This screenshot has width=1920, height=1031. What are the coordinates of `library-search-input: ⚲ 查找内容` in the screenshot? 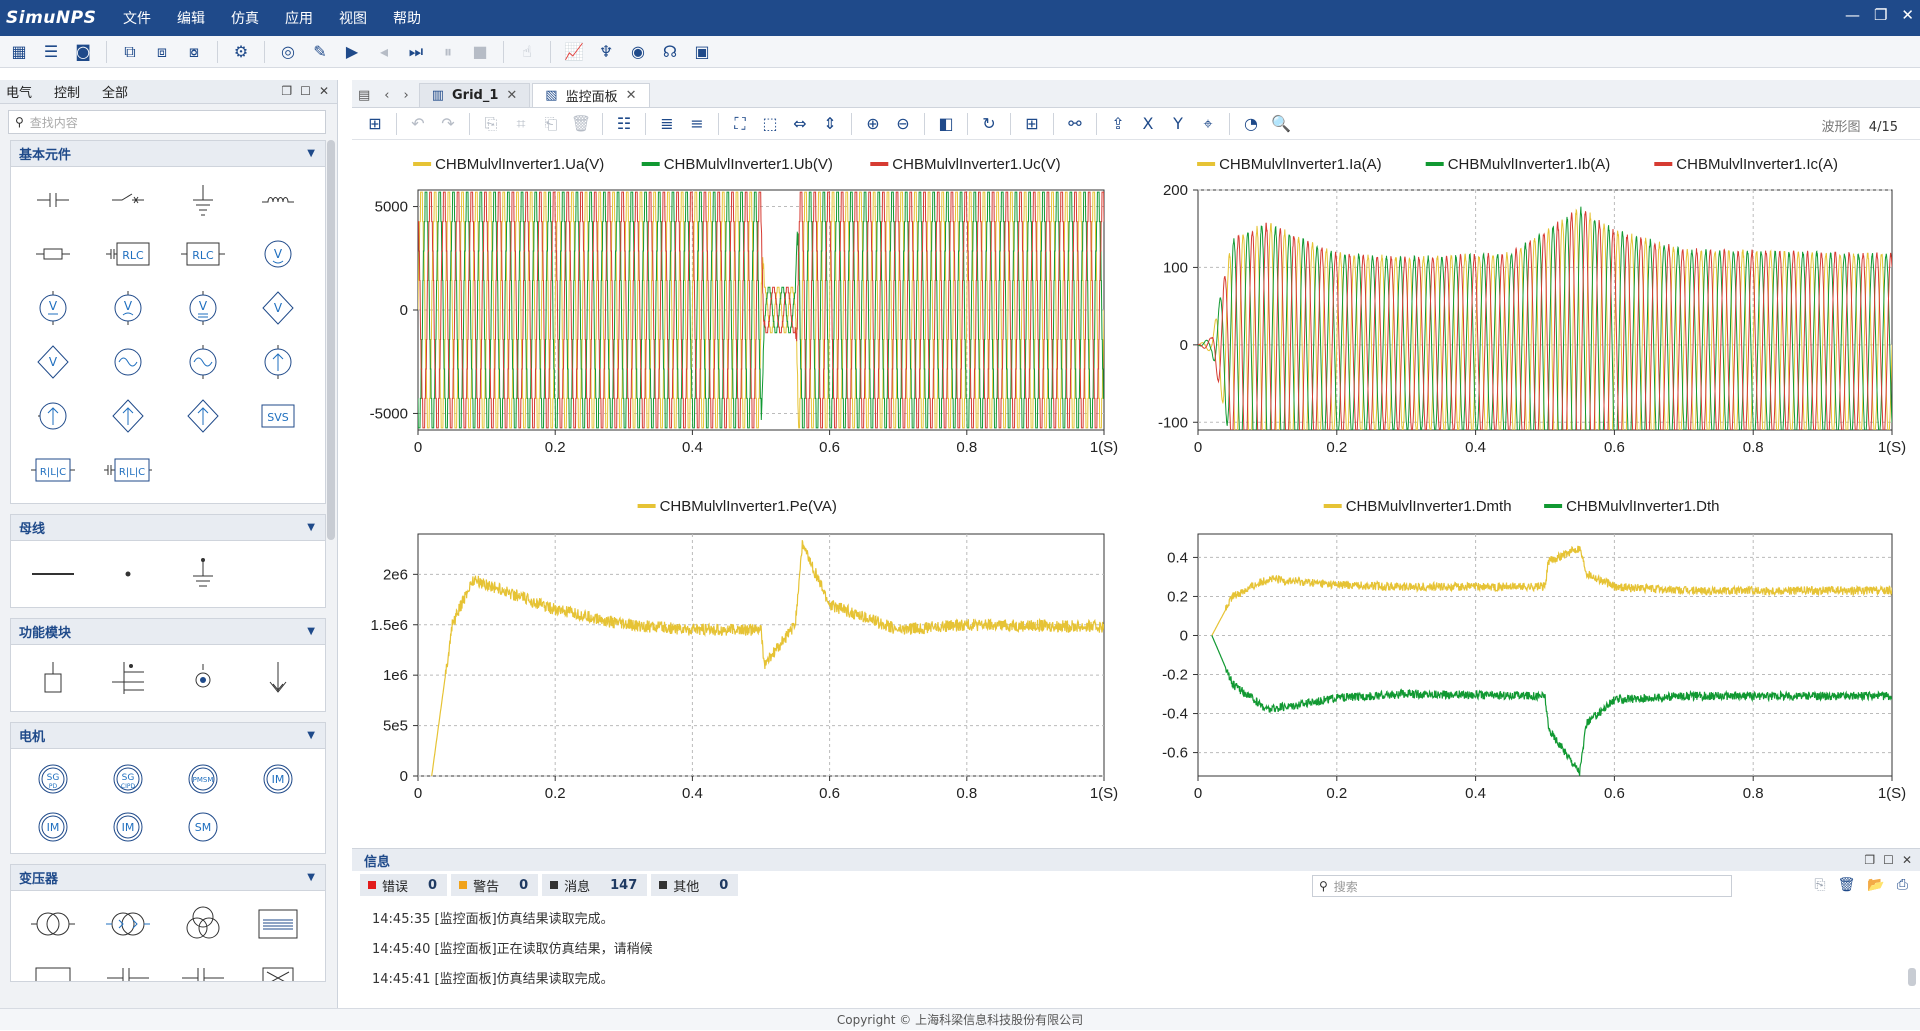 It's located at (167, 122).